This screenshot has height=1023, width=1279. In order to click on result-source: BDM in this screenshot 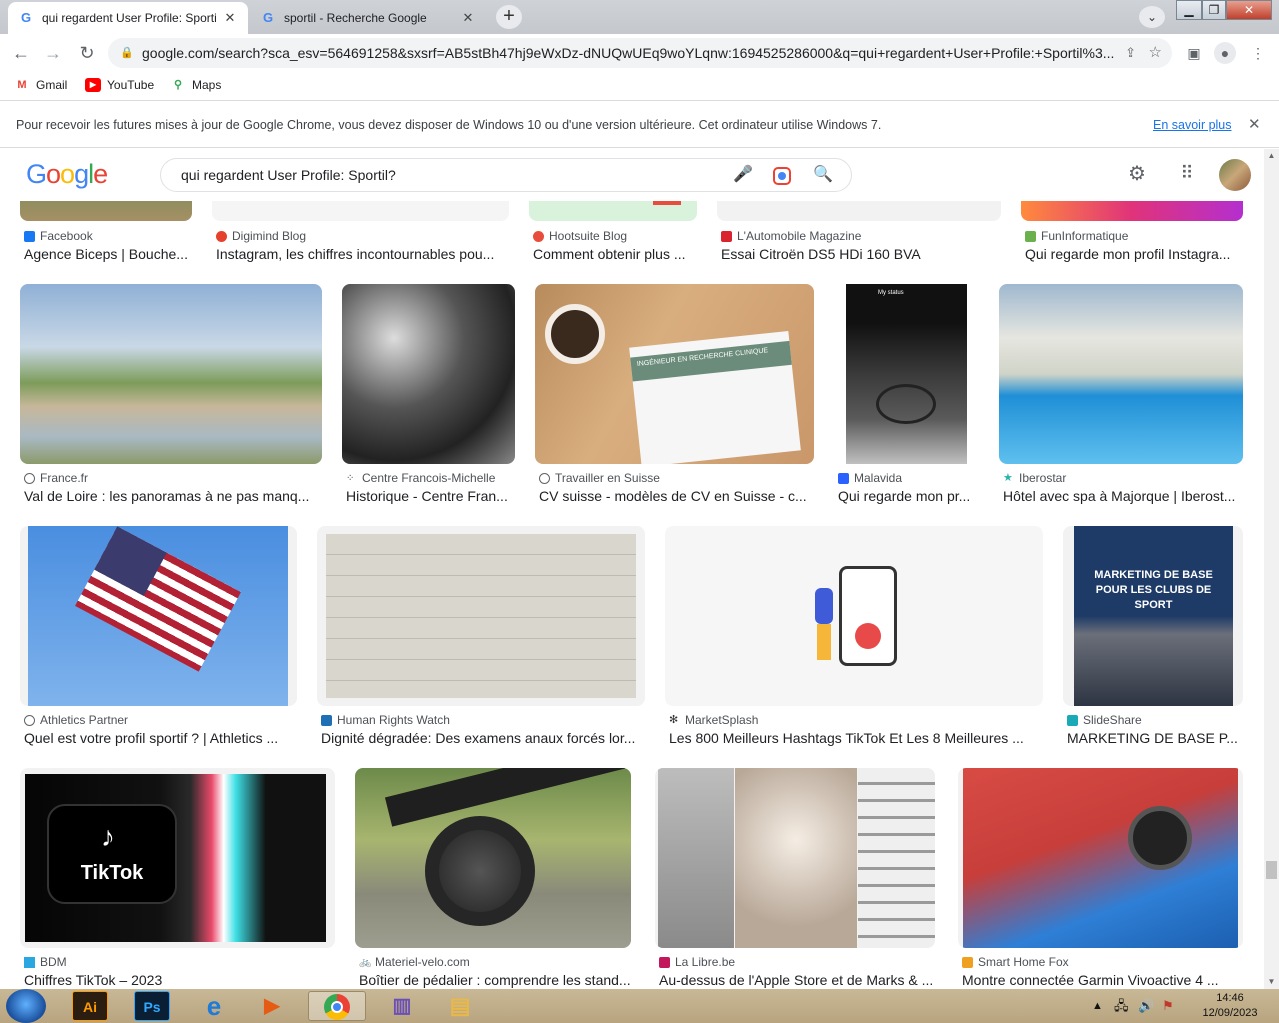, I will do `click(45, 962)`.